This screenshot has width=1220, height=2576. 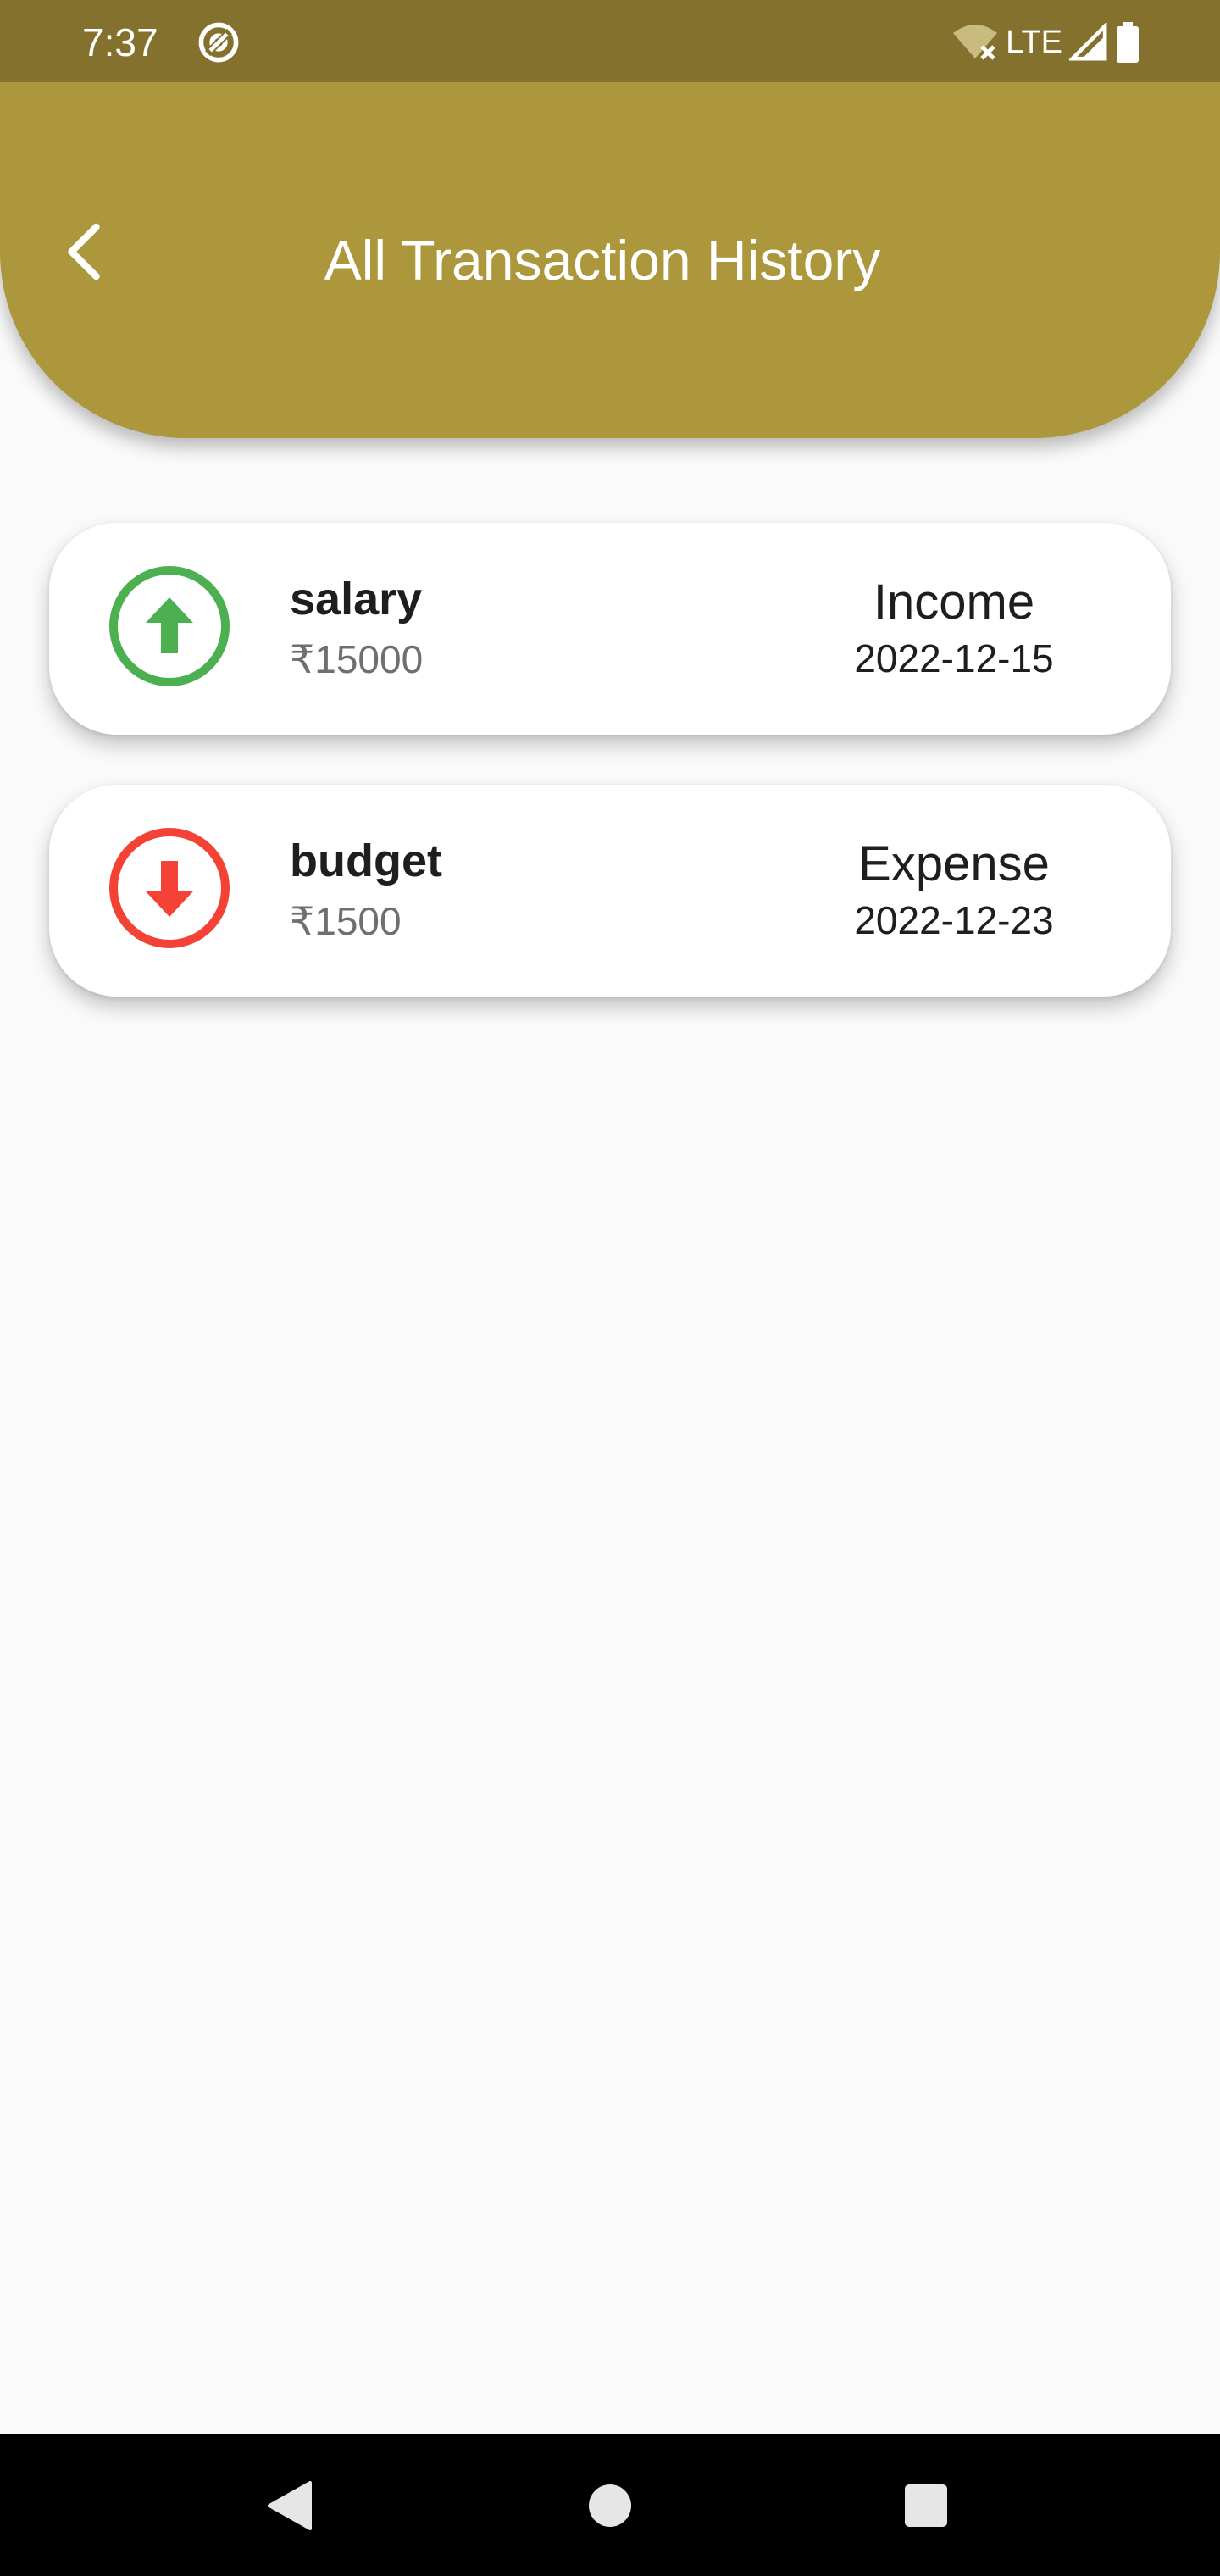 I want to click on battery-icon, so click(x=1128, y=42).